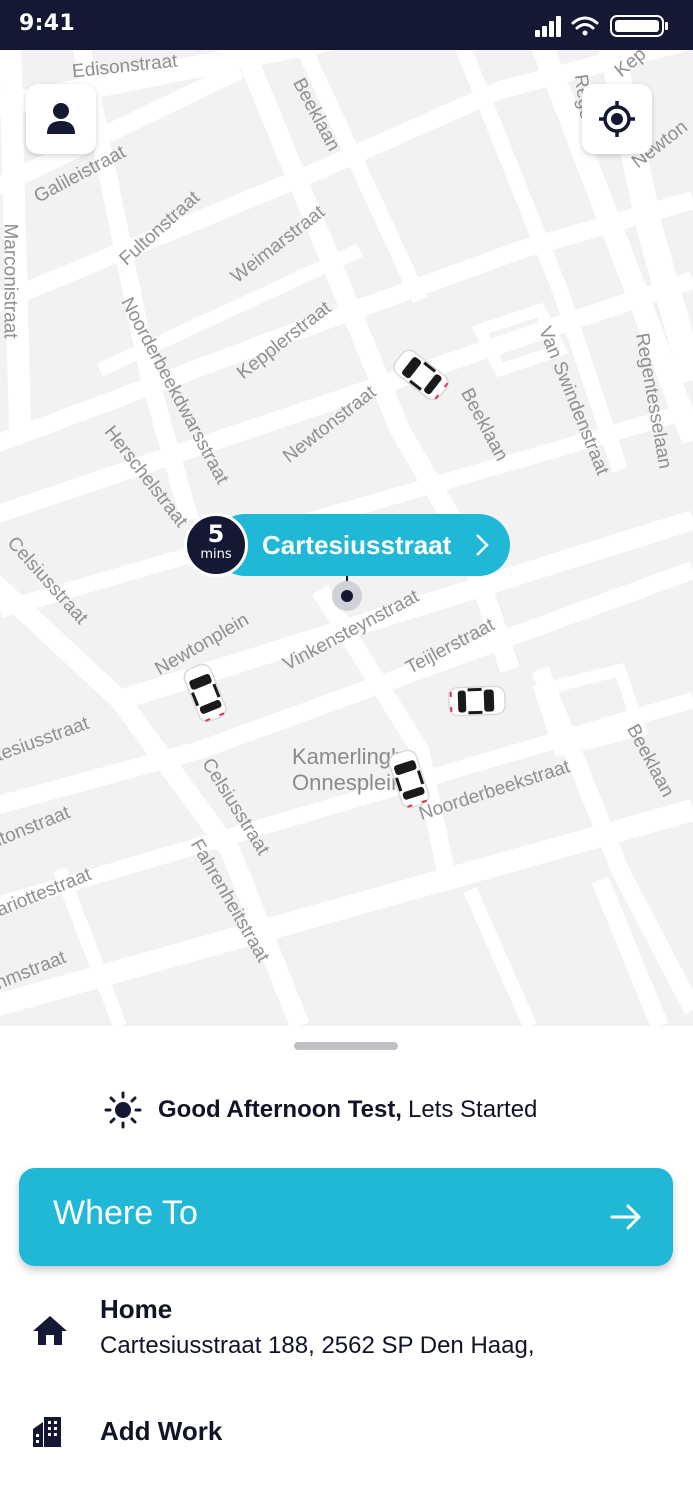 The height and width of the screenshot is (1500, 693). What do you see at coordinates (625, 1217) in the screenshot?
I see `arrow-right-icon` at bounding box center [625, 1217].